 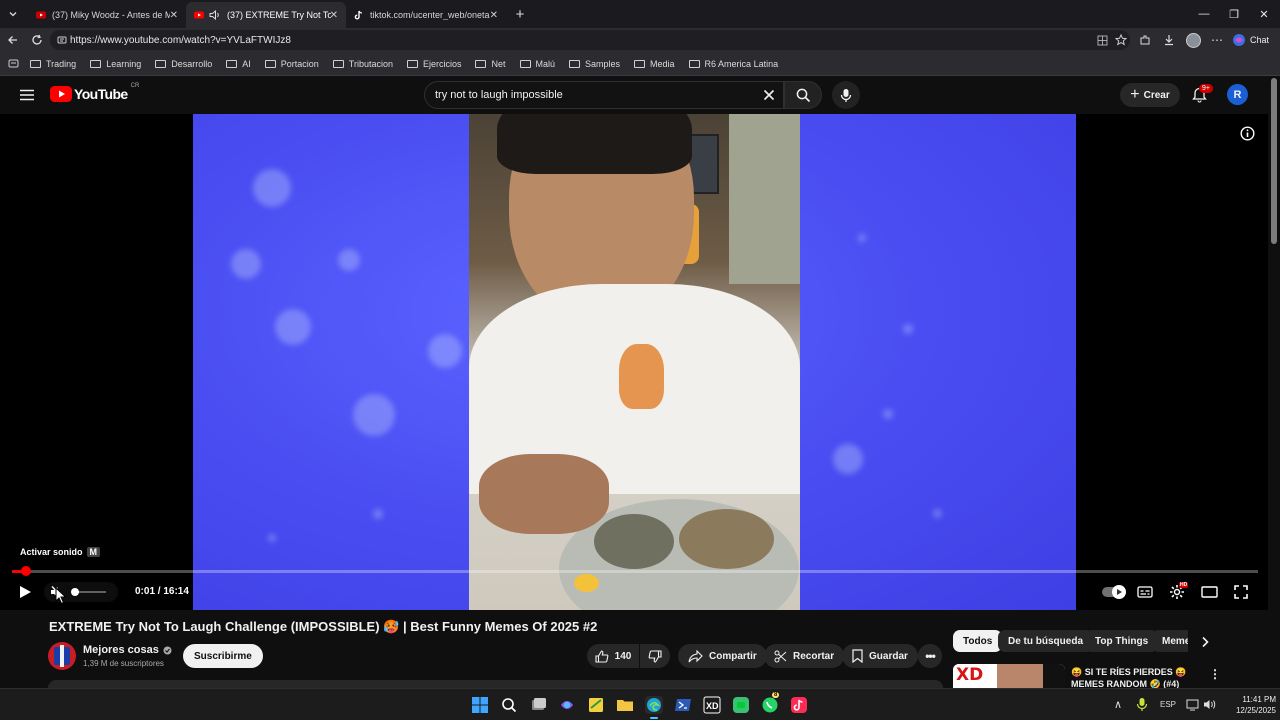 I want to click on notifications-button: 9+, so click(x=1200, y=94).